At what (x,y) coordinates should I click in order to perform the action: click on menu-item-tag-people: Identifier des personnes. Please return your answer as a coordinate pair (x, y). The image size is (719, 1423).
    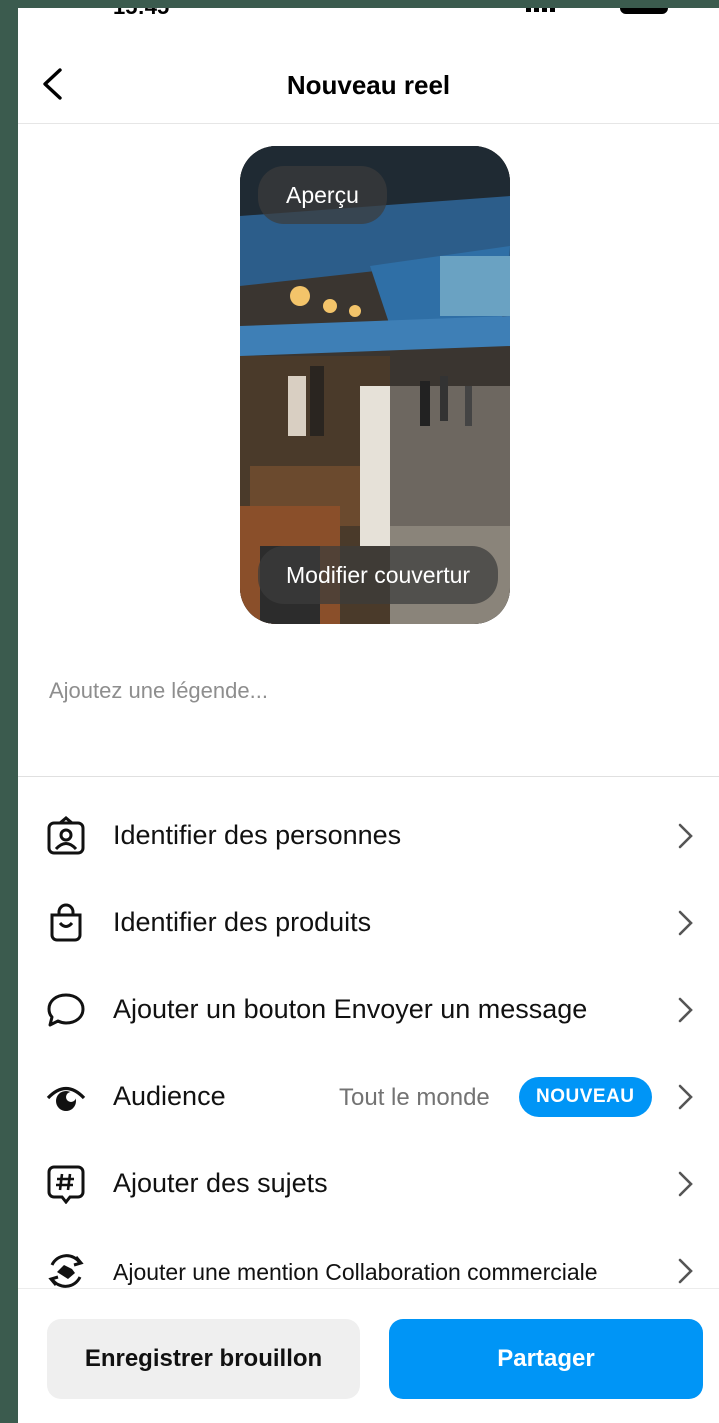
    Looking at the image, I should click on (368, 836).